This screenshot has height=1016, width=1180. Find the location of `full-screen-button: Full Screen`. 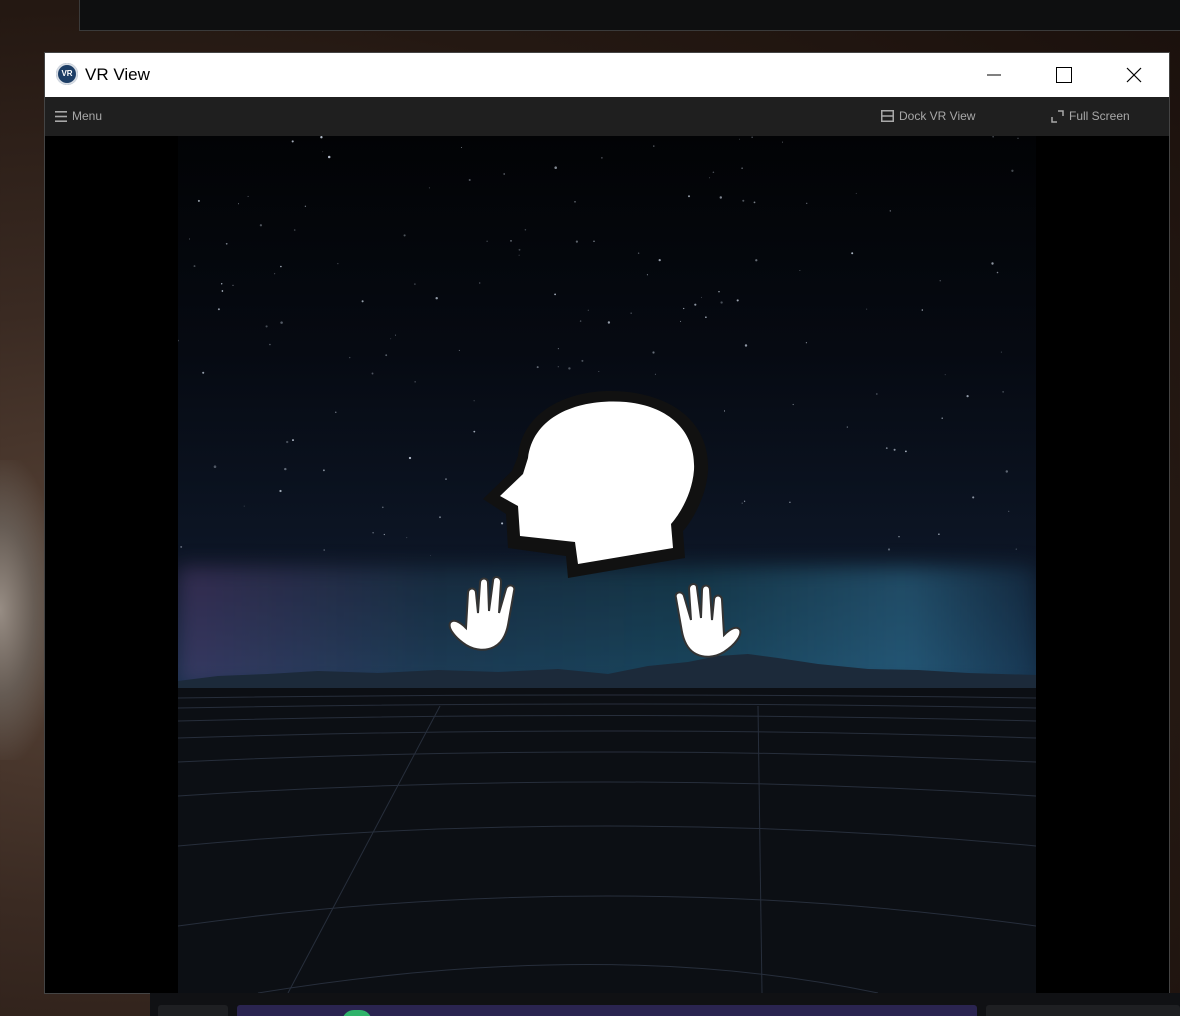

full-screen-button: Full Screen is located at coordinates (1090, 116).